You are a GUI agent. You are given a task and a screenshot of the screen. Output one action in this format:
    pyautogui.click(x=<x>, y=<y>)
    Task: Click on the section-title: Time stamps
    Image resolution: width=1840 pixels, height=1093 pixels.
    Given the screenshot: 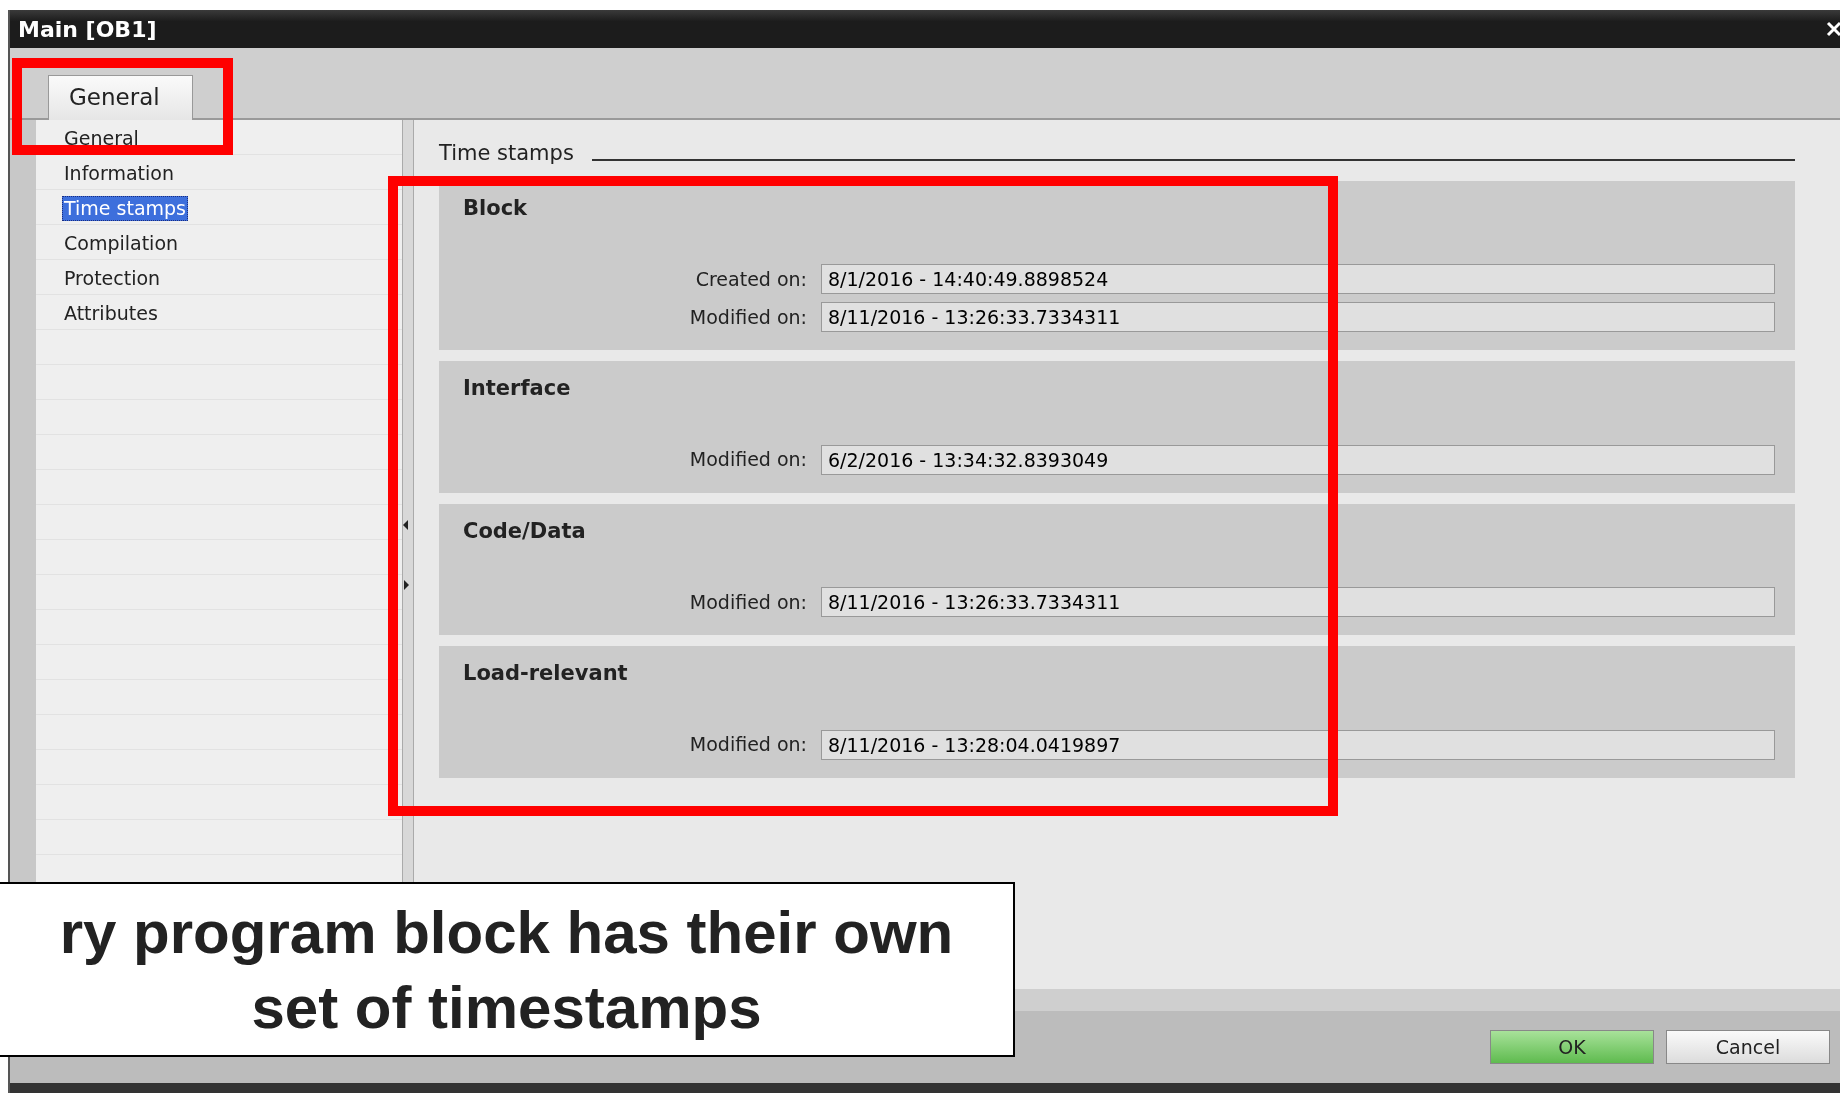 What is the action you would take?
    pyautogui.click(x=506, y=153)
    